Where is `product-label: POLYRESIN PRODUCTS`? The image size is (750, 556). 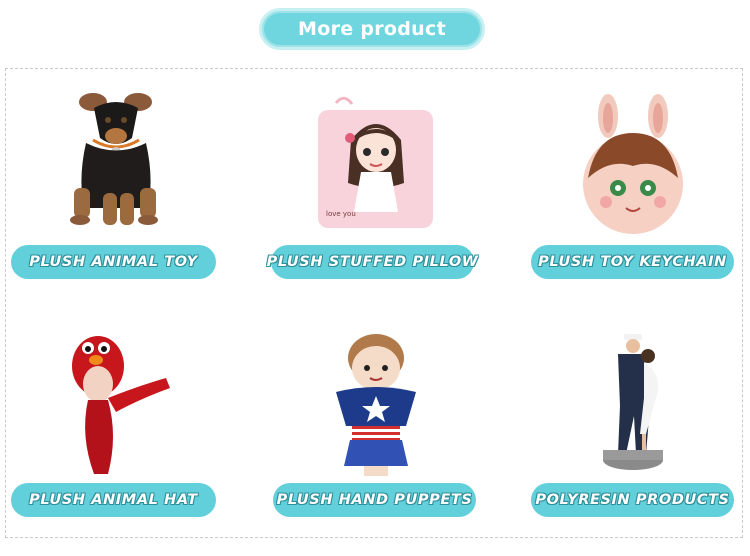
product-label: POLYRESIN PRODUCTS is located at coordinates (632, 500).